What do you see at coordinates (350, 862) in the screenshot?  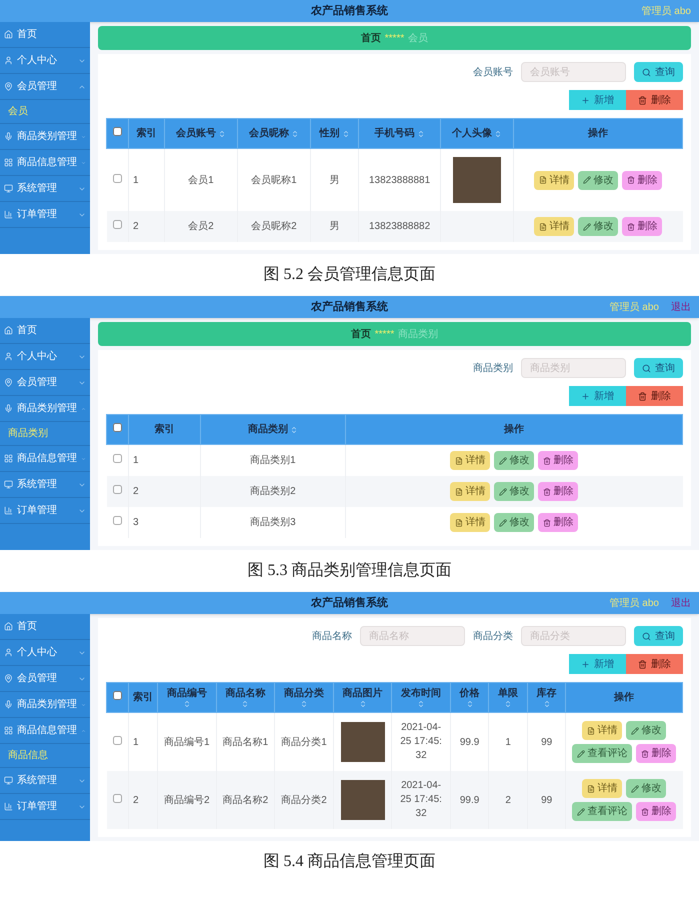 I see `figure-caption: 图 5.4 商品信息管理页面` at bounding box center [350, 862].